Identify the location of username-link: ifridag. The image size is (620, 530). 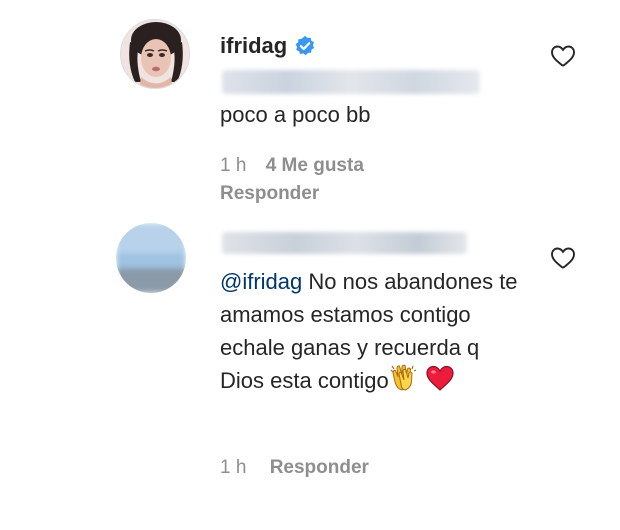
(253, 46).